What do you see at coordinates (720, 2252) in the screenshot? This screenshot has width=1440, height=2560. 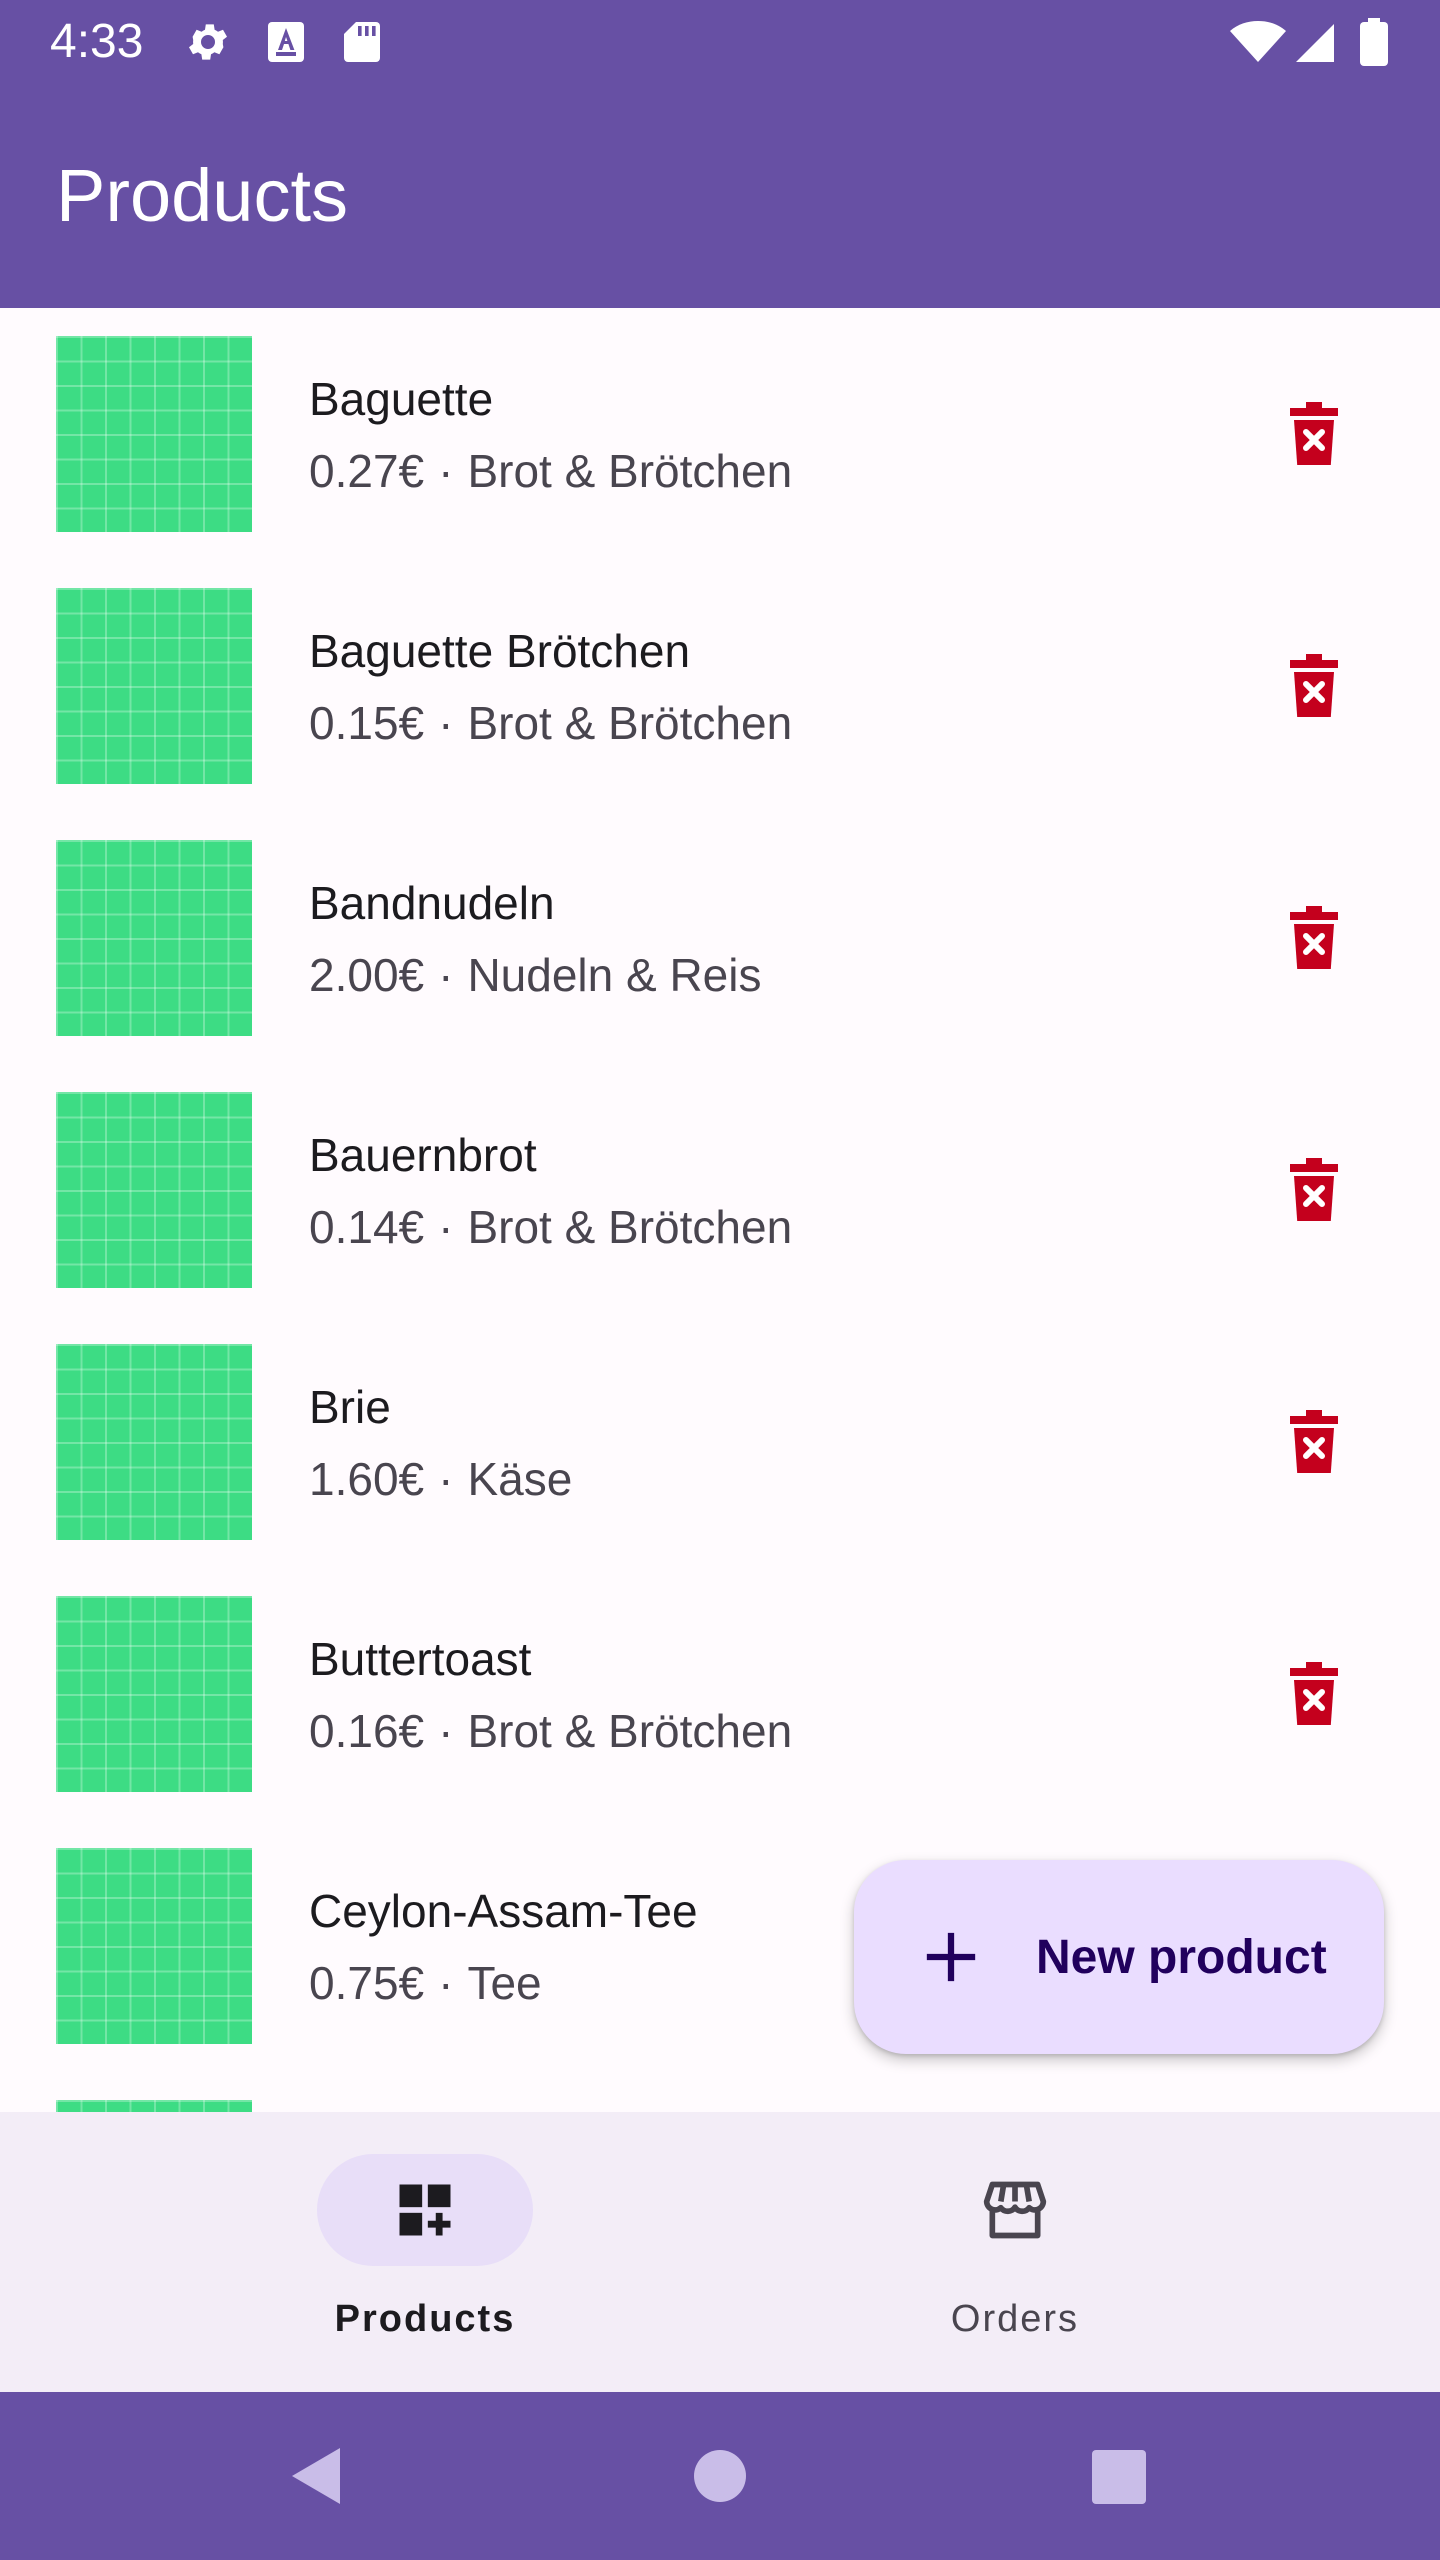 I see `bottom-navigation: Products Orders` at bounding box center [720, 2252].